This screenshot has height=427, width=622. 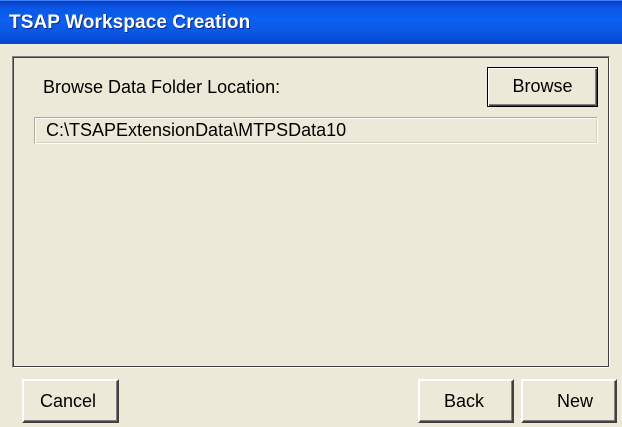 I want to click on title-bar: TSAP Workspace Creation, so click(x=311, y=22).